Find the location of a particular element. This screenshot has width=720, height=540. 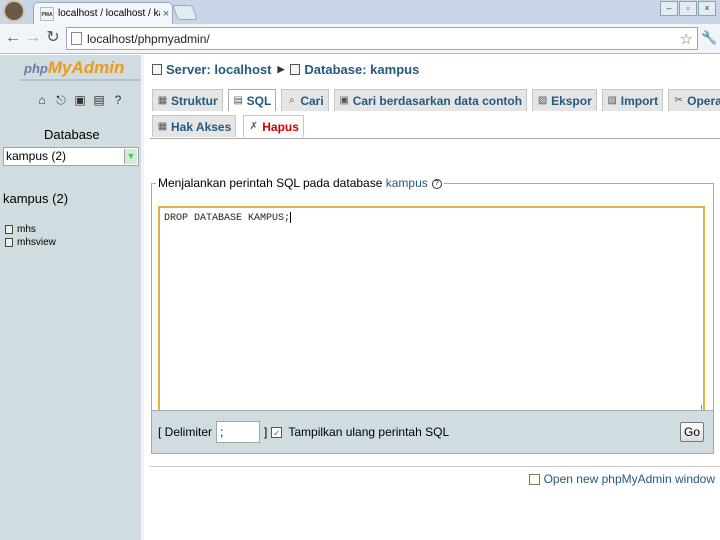

browser-tab: PMA localhost / localhost / kampus × is located at coordinates (103, 13).